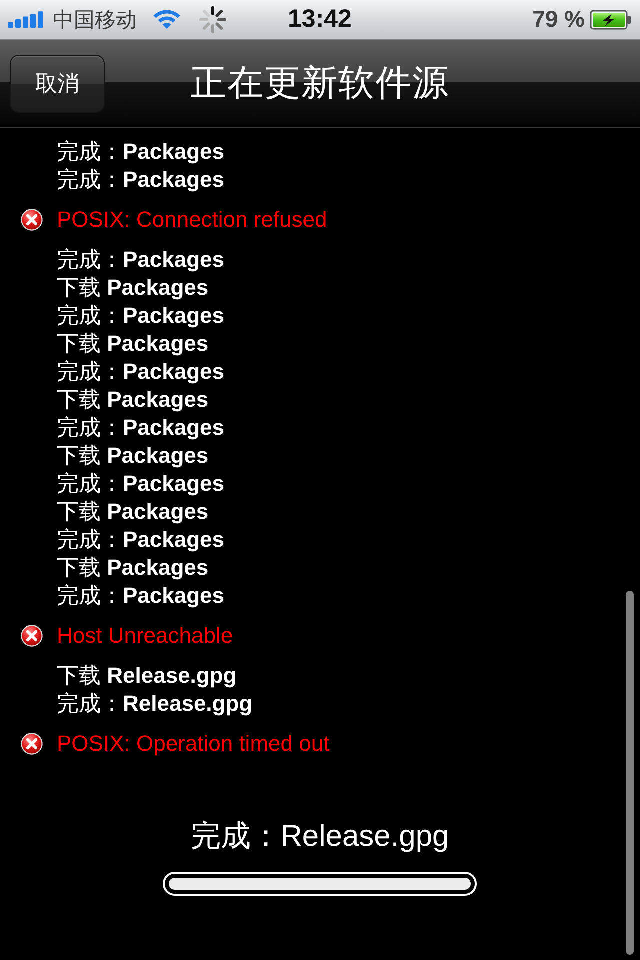 Image resolution: width=640 pixels, height=960 pixels. I want to click on log-line: 完成：Release.gpg, so click(155, 704).